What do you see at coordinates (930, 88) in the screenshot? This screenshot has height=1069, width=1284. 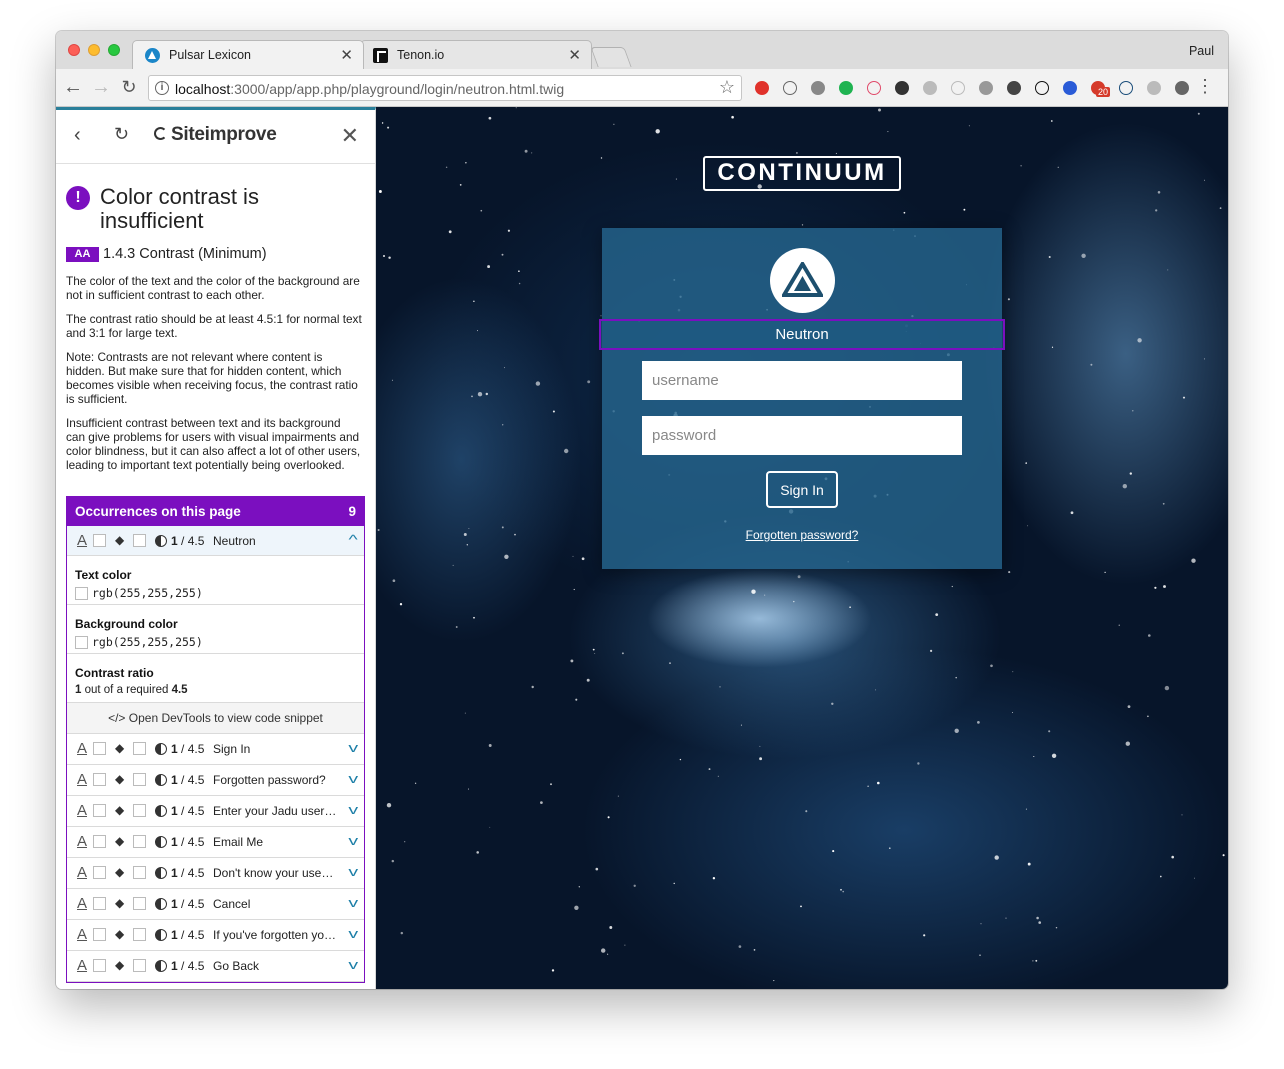 I see `camera-icon` at bounding box center [930, 88].